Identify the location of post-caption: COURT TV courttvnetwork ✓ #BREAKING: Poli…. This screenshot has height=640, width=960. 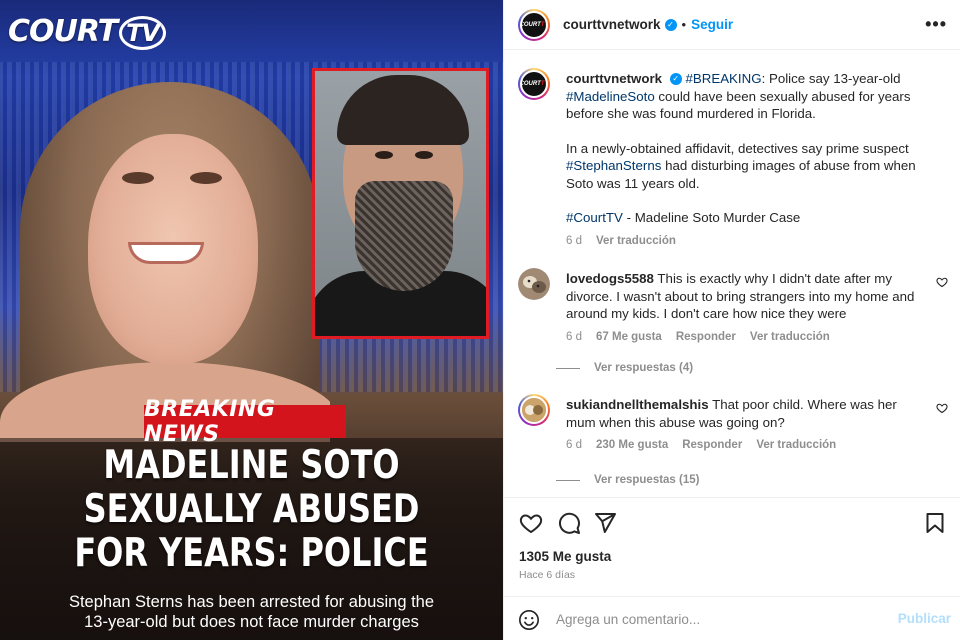
(733, 163).